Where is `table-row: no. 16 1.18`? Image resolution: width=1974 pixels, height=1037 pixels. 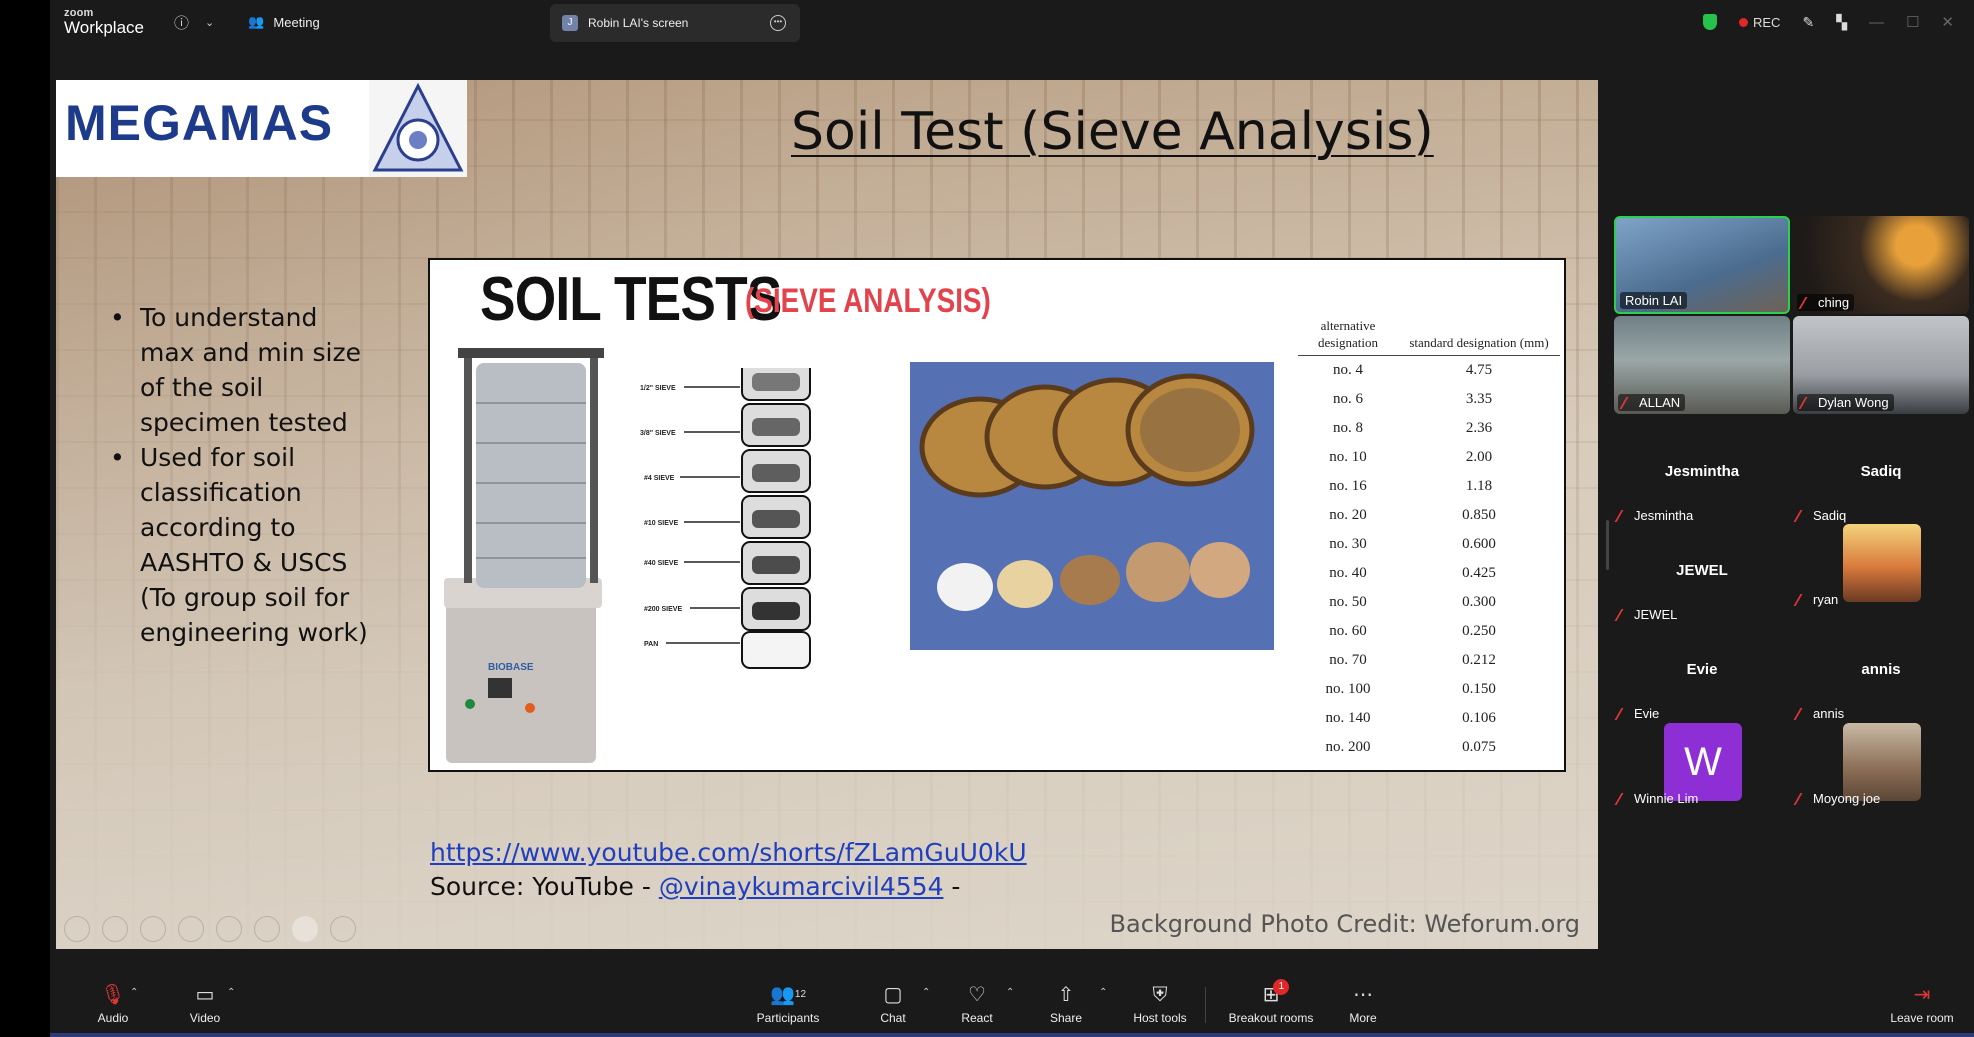
table-row: no. 16 1.18 is located at coordinates (1429, 486).